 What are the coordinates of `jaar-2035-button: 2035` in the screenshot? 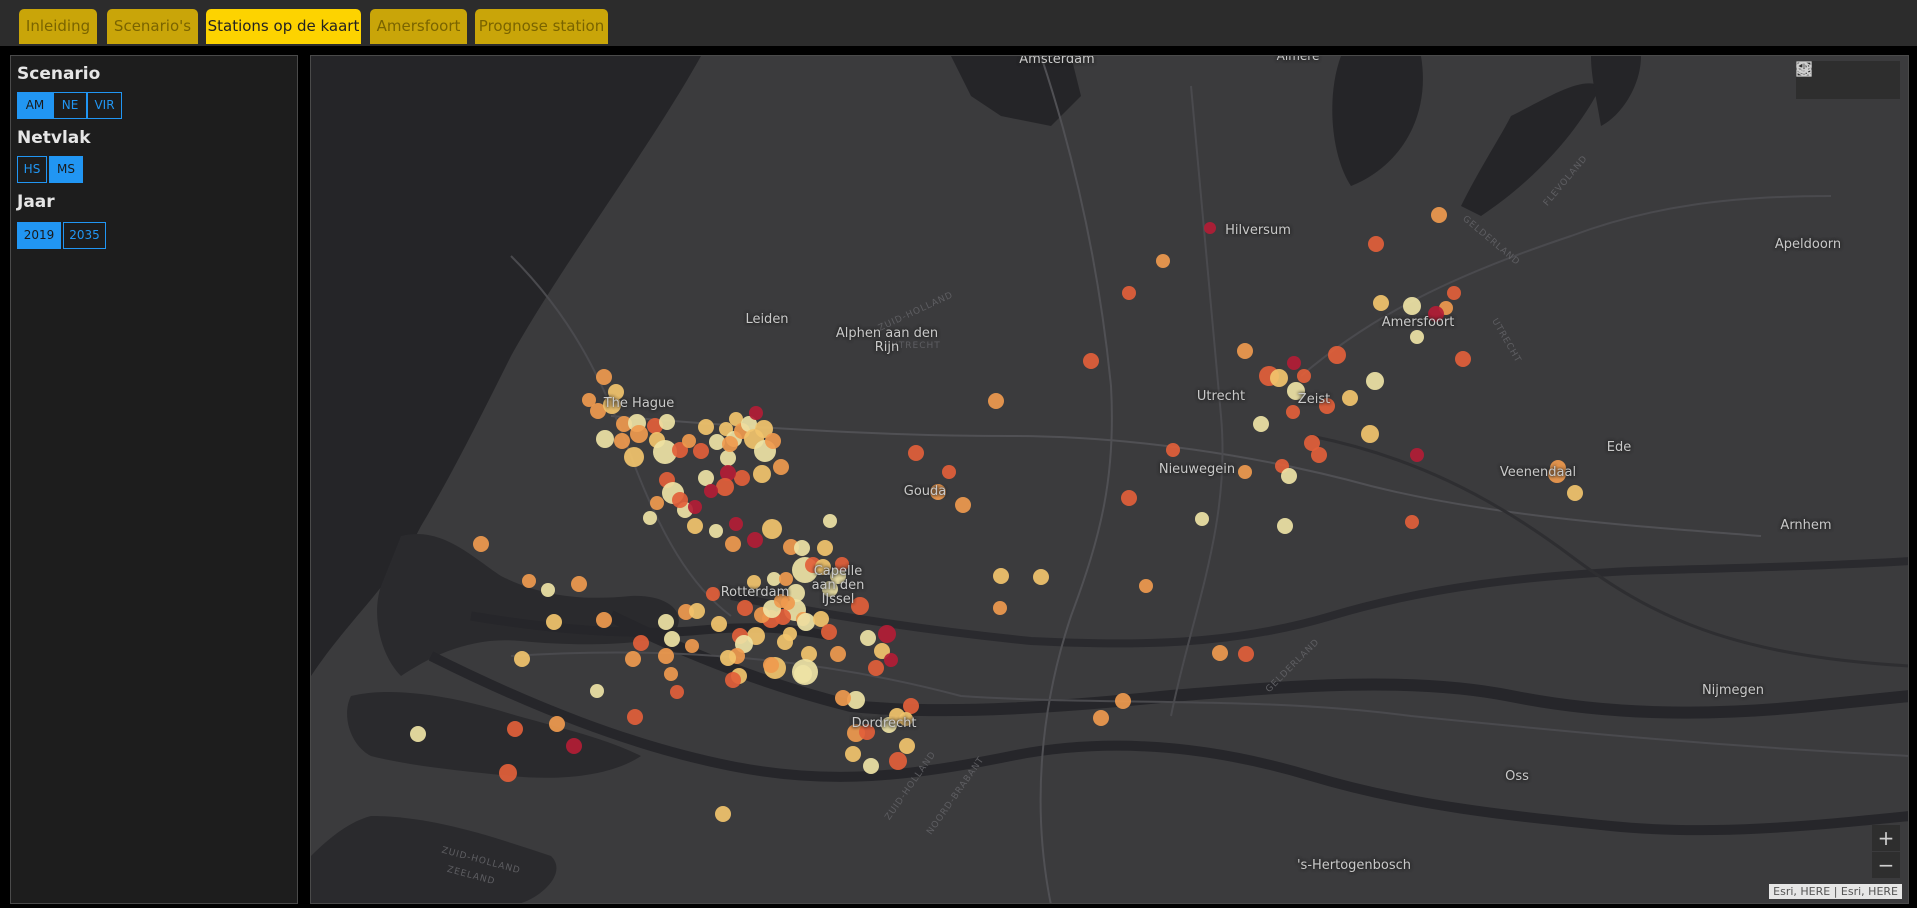 It's located at (84, 235).